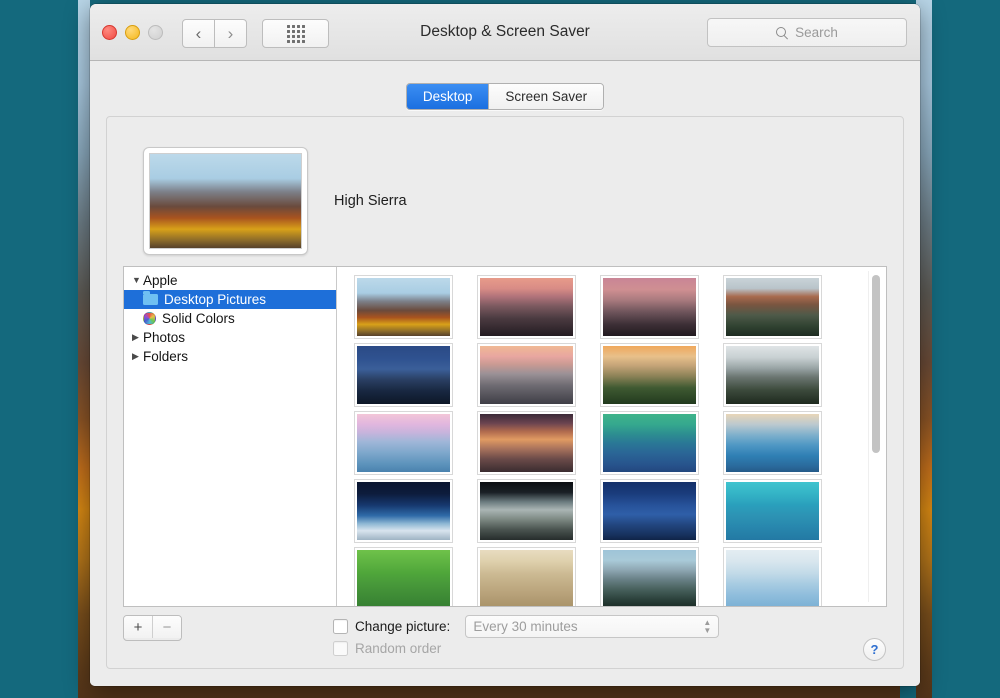 The height and width of the screenshot is (698, 1000). What do you see at coordinates (150, 298) in the screenshot?
I see `folder-icon` at bounding box center [150, 298].